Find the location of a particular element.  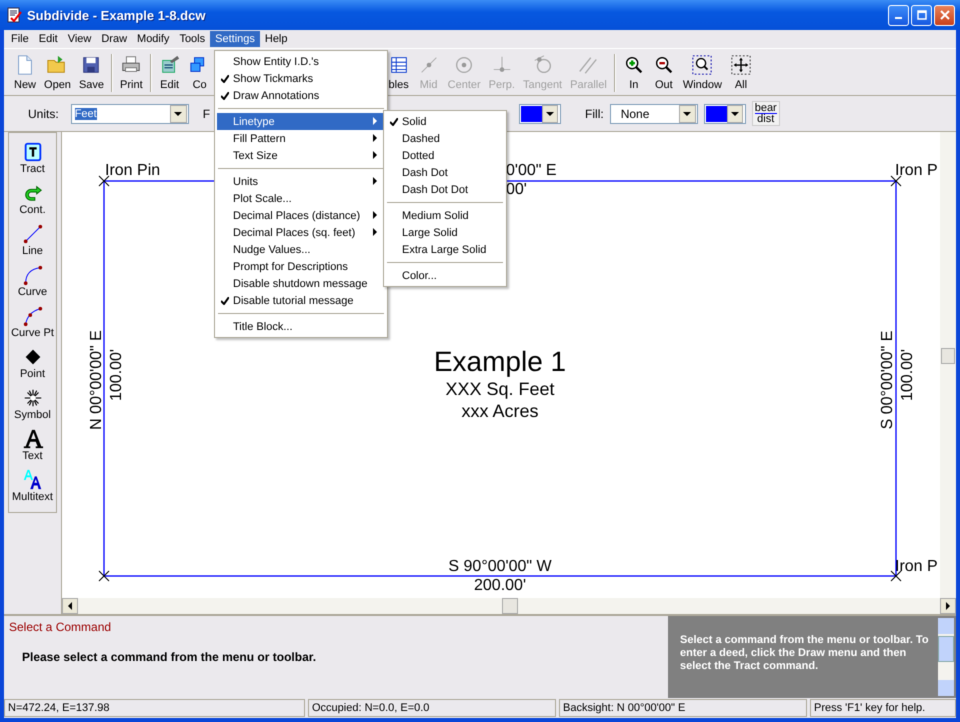

toolbar-button: Window is located at coordinates (702, 73).